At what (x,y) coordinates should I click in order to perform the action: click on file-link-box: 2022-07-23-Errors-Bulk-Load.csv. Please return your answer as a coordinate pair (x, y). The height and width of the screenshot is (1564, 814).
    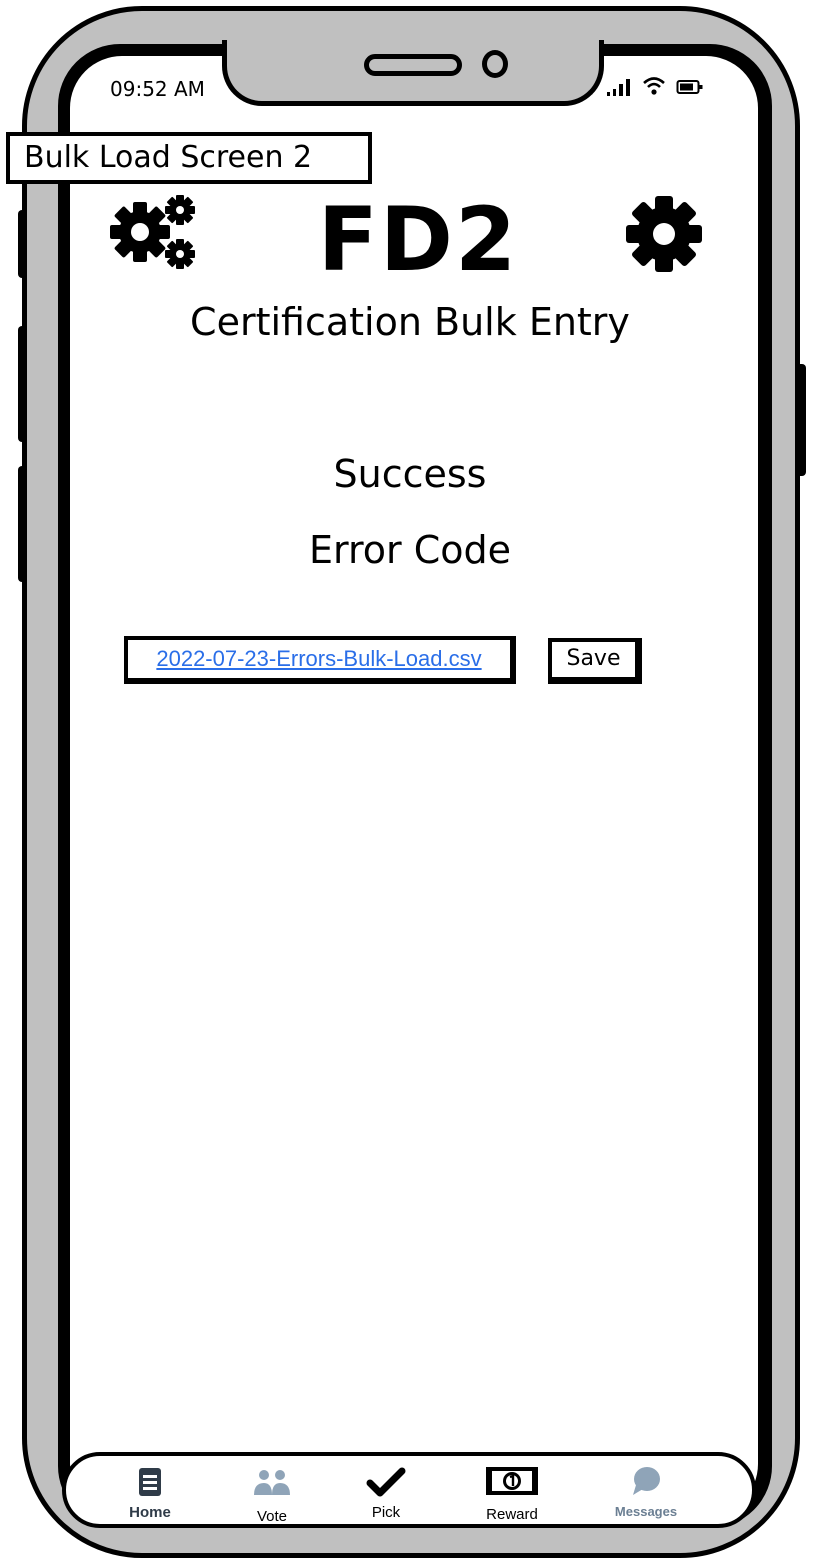
    Looking at the image, I should click on (320, 660).